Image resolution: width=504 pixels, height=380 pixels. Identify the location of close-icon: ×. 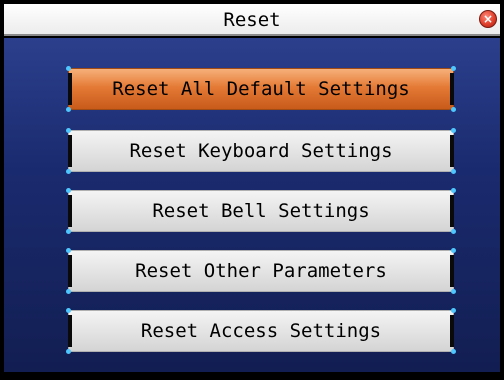
(488, 19).